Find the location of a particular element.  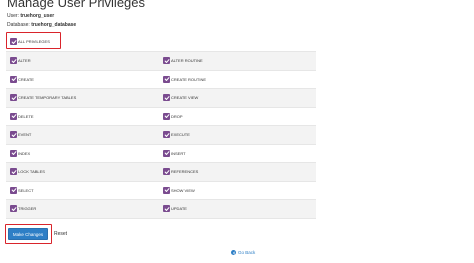

privilege-label: EXECUTE is located at coordinates (180, 135).